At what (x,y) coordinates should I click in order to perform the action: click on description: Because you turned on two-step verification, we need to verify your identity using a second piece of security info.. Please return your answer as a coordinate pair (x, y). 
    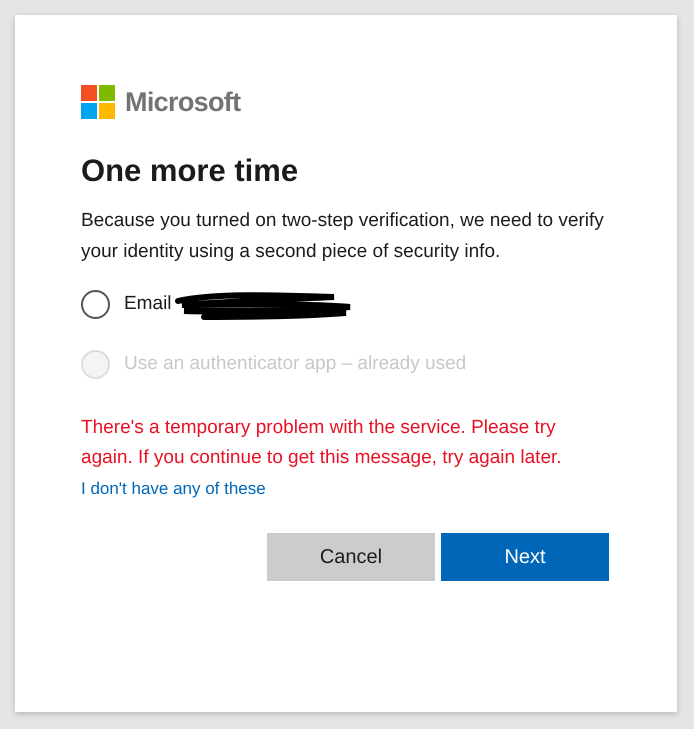
    Looking at the image, I should click on (343, 236).